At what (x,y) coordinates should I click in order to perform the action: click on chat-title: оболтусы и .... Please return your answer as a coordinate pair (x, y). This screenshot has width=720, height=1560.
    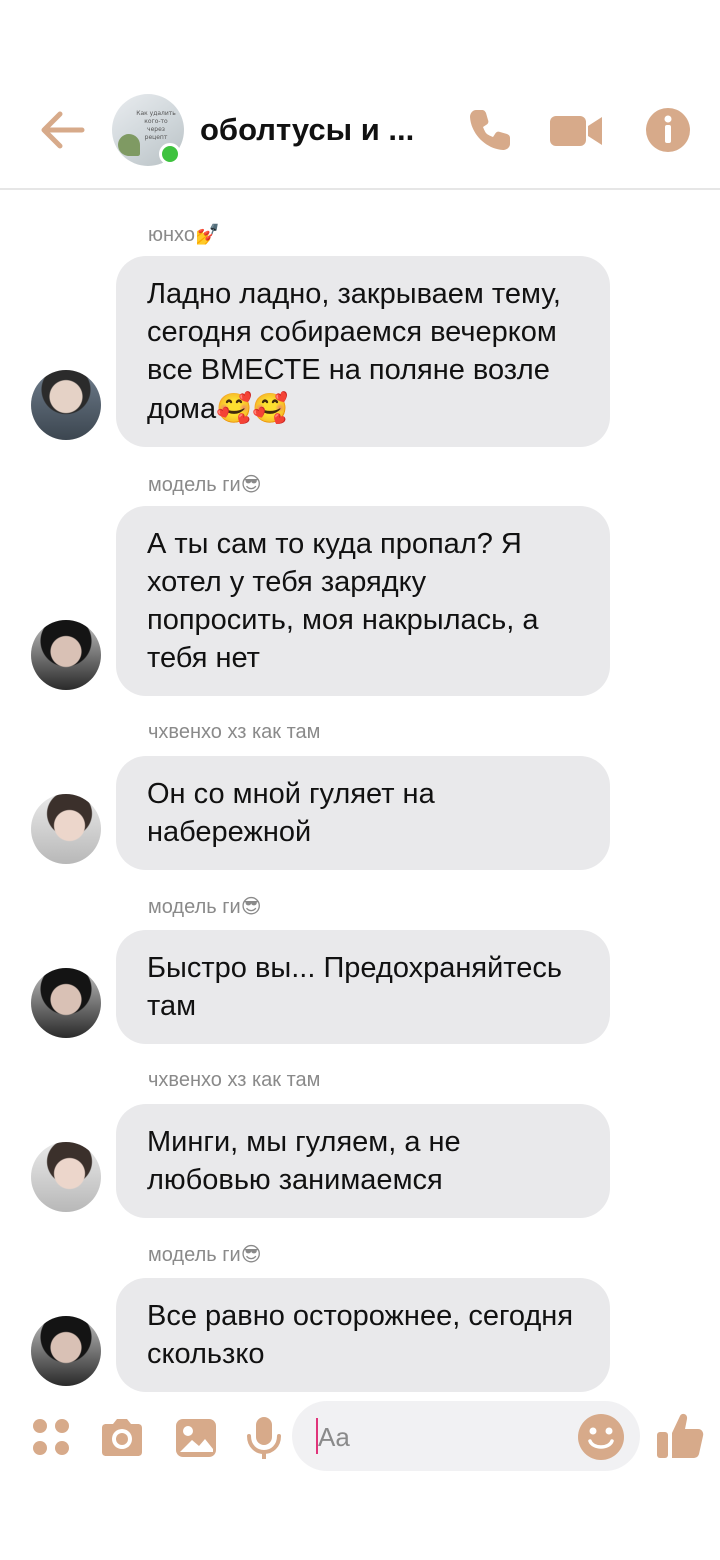
    Looking at the image, I should click on (307, 130).